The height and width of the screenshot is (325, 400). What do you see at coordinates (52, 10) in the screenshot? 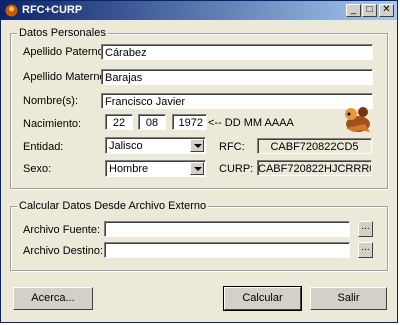
I see `window-title: RFC+CURP` at bounding box center [52, 10].